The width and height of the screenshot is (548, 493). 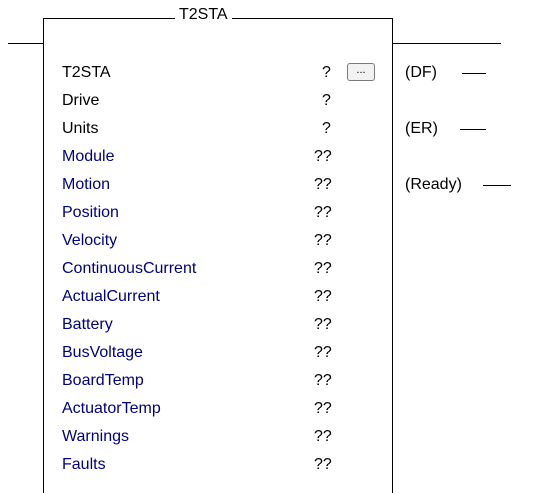 I want to click on param-label-faults: Faults, so click(x=84, y=464).